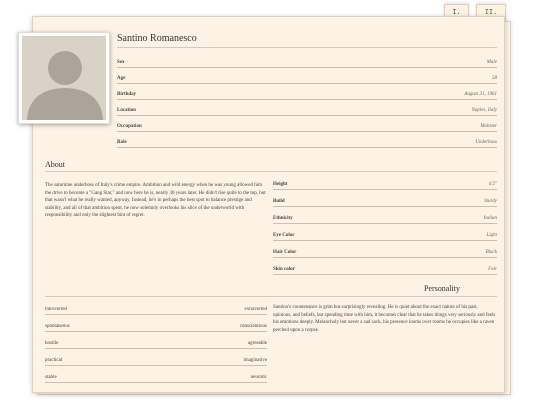 This screenshot has width=540, height=405. Describe the element at coordinates (307, 61) in the screenshot. I see `info-row-sex: Sex Male` at that location.